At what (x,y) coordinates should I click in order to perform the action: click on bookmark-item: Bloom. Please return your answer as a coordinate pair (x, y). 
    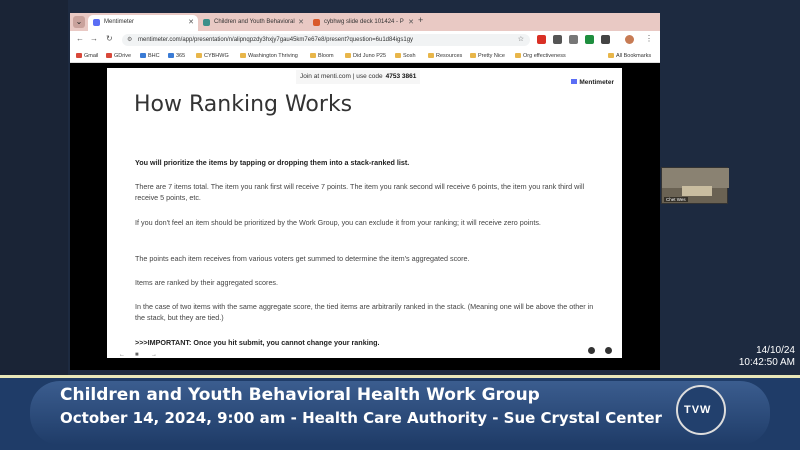
    Looking at the image, I should click on (322, 56).